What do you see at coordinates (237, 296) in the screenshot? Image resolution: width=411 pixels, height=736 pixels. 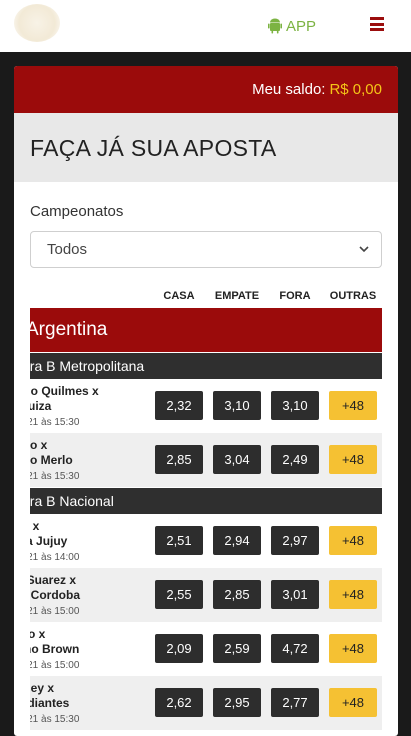 I see `column-header-draw: EMPATE` at bounding box center [237, 296].